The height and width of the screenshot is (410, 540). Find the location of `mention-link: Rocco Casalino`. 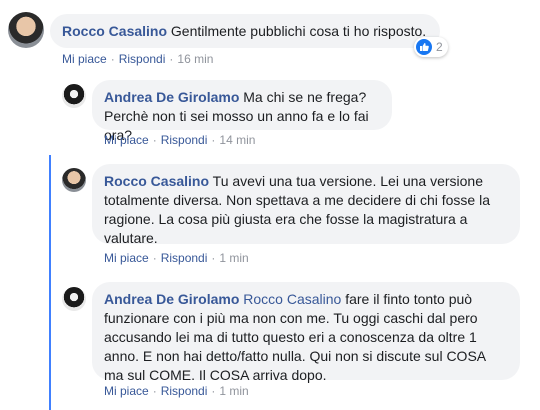

mention-link: Rocco Casalino is located at coordinates (292, 299).